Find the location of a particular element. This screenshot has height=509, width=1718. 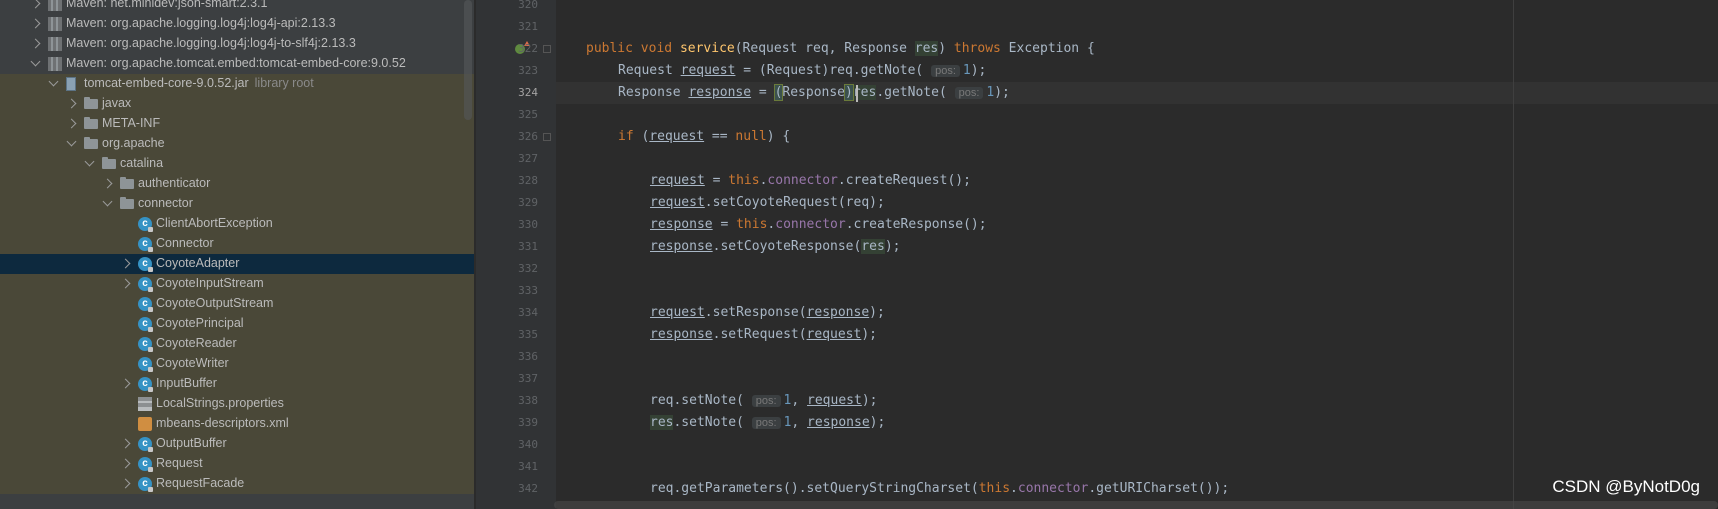

code-text: ( is located at coordinates (641, 136).